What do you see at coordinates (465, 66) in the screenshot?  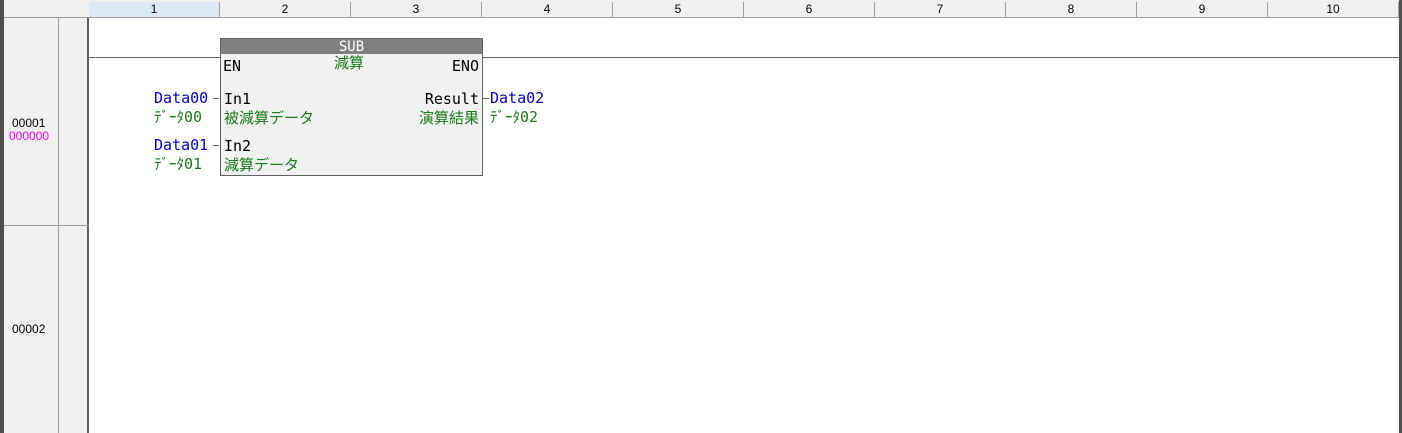 I see `eno-pin-label: ENO` at bounding box center [465, 66].